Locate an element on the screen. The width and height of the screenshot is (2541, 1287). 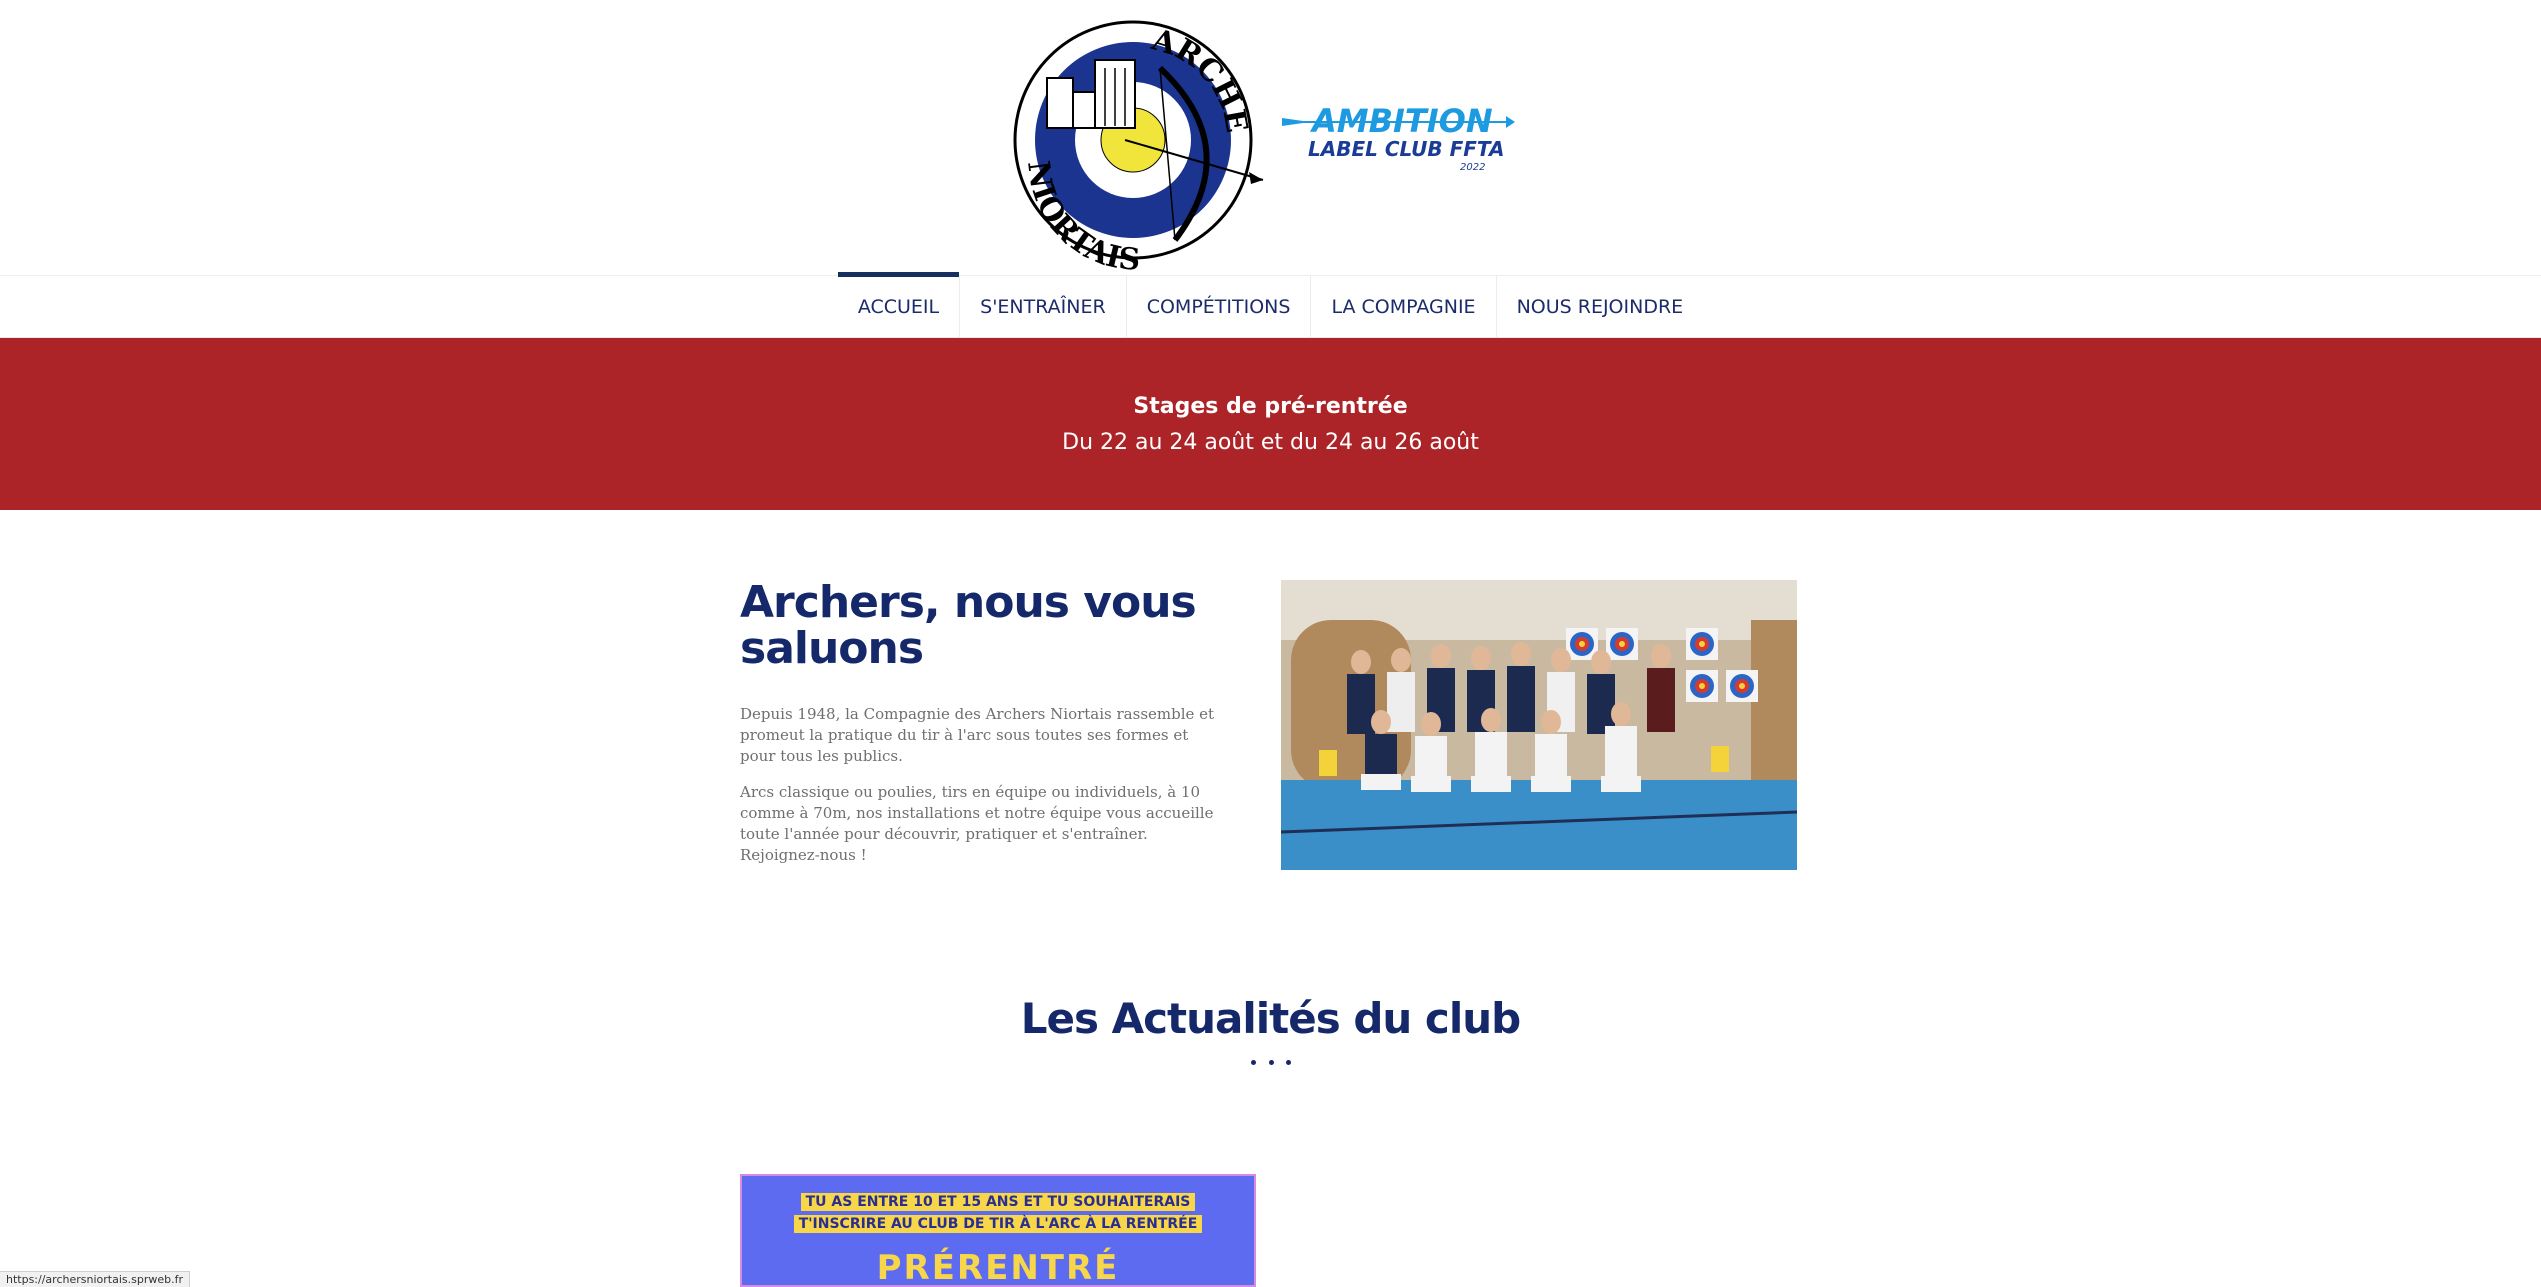
label-club-text: LABEL CLUB FFTA is located at coordinates (1406, 149).